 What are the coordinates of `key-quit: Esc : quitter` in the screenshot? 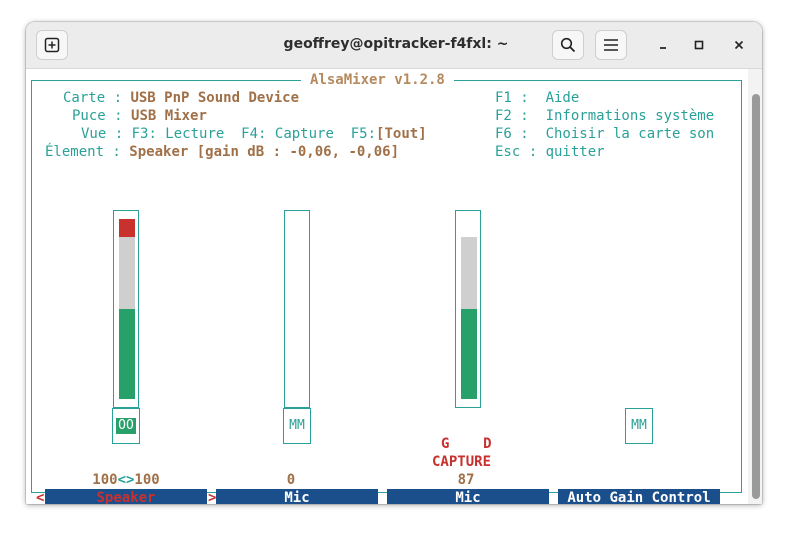 It's located at (550, 152).